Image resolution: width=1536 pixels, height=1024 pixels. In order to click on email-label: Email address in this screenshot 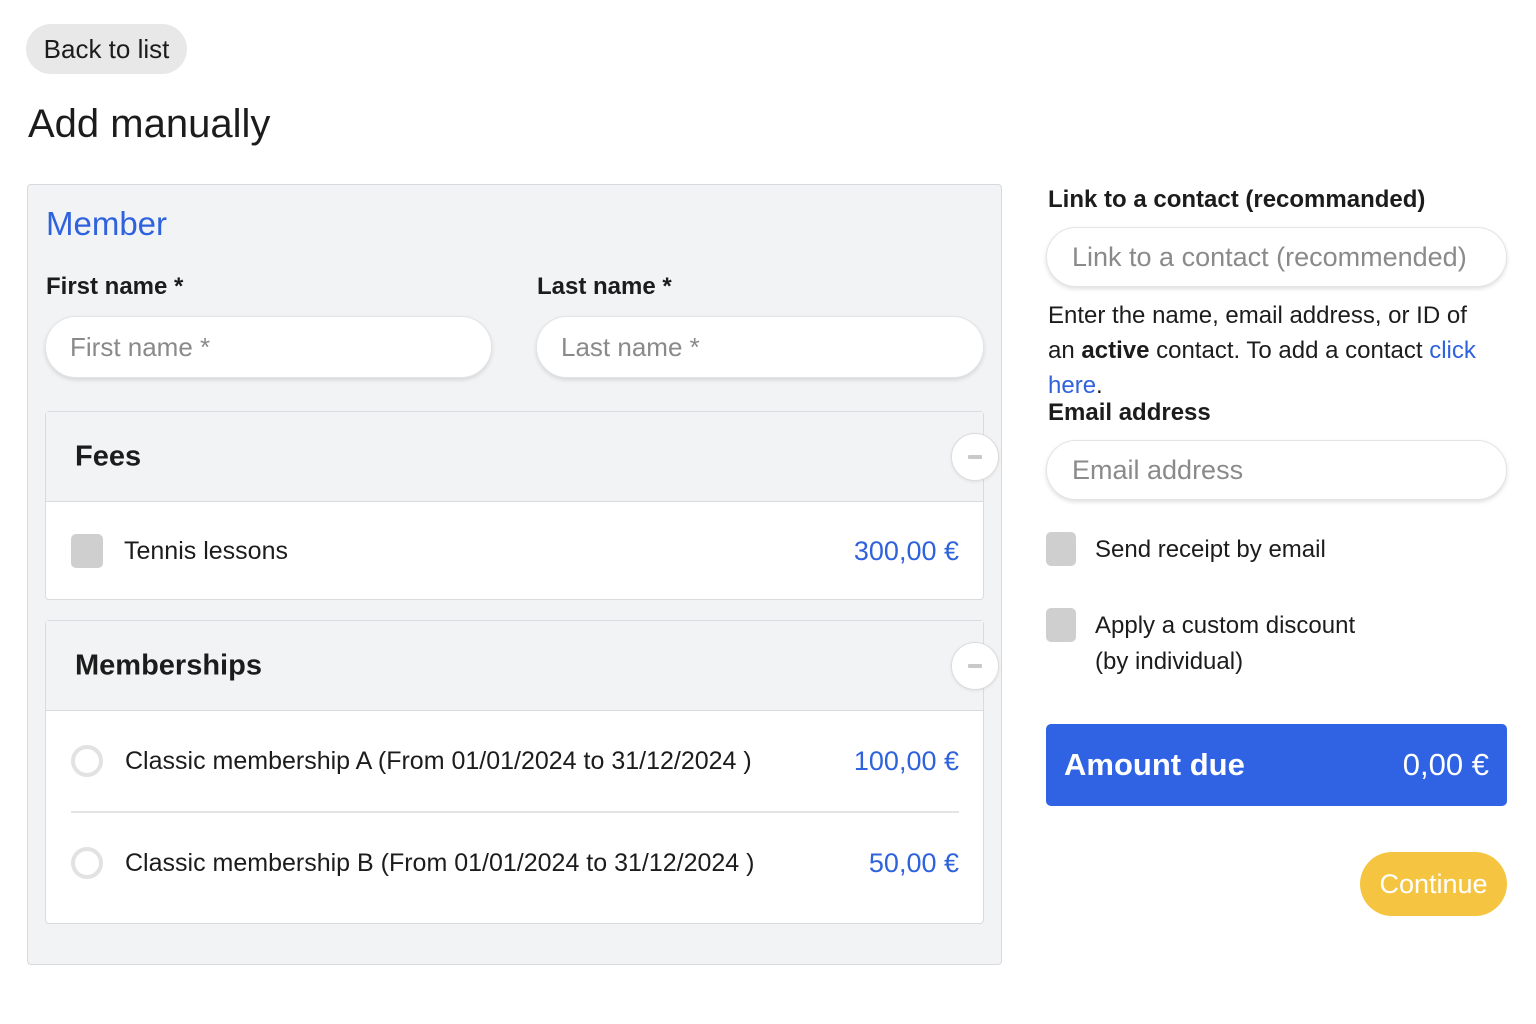, I will do `click(1129, 412)`.